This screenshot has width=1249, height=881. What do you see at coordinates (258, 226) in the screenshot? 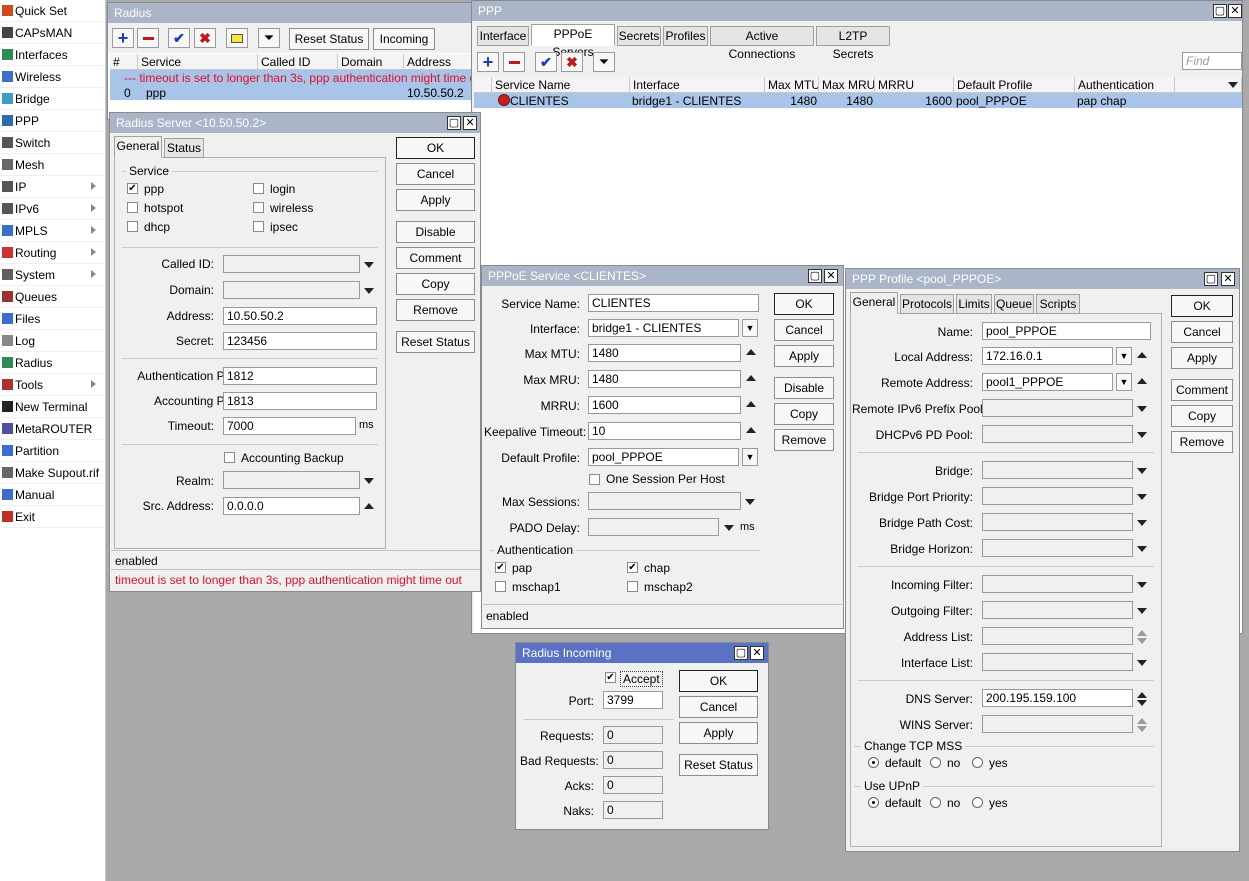
I see `checkbox-ipsec` at bounding box center [258, 226].